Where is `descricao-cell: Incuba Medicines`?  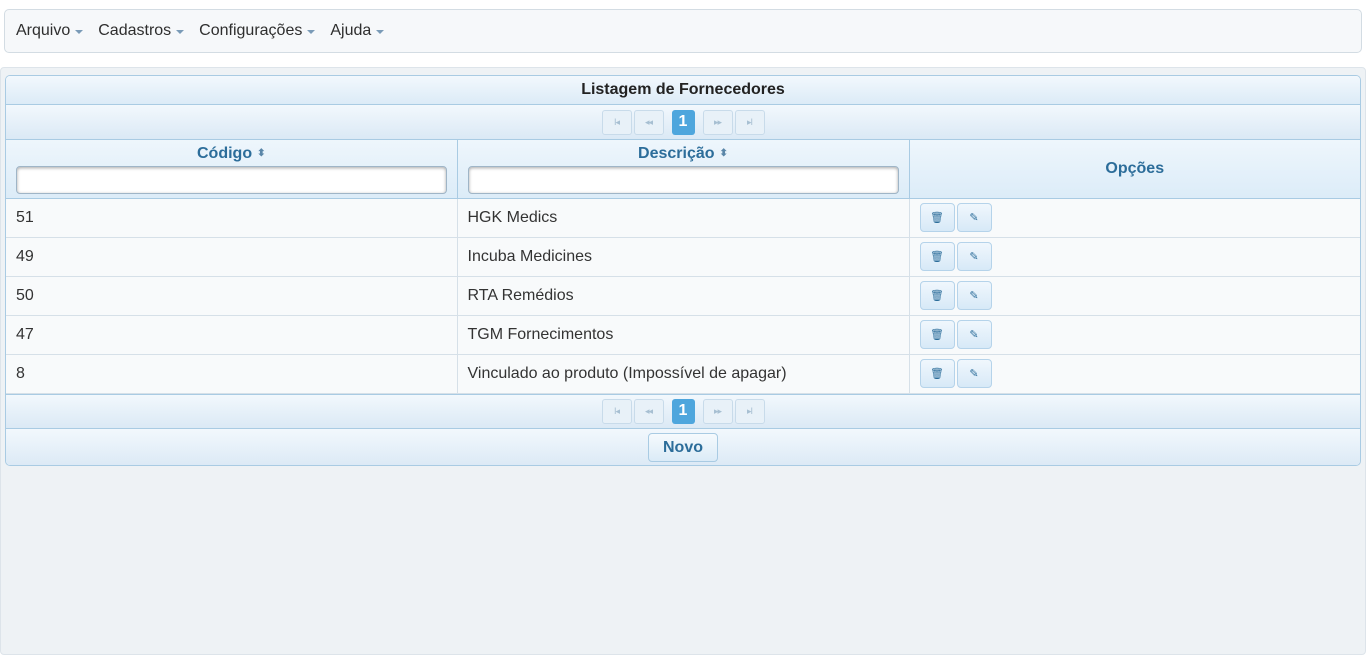
descricao-cell: Incuba Medicines is located at coordinates (683, 257).